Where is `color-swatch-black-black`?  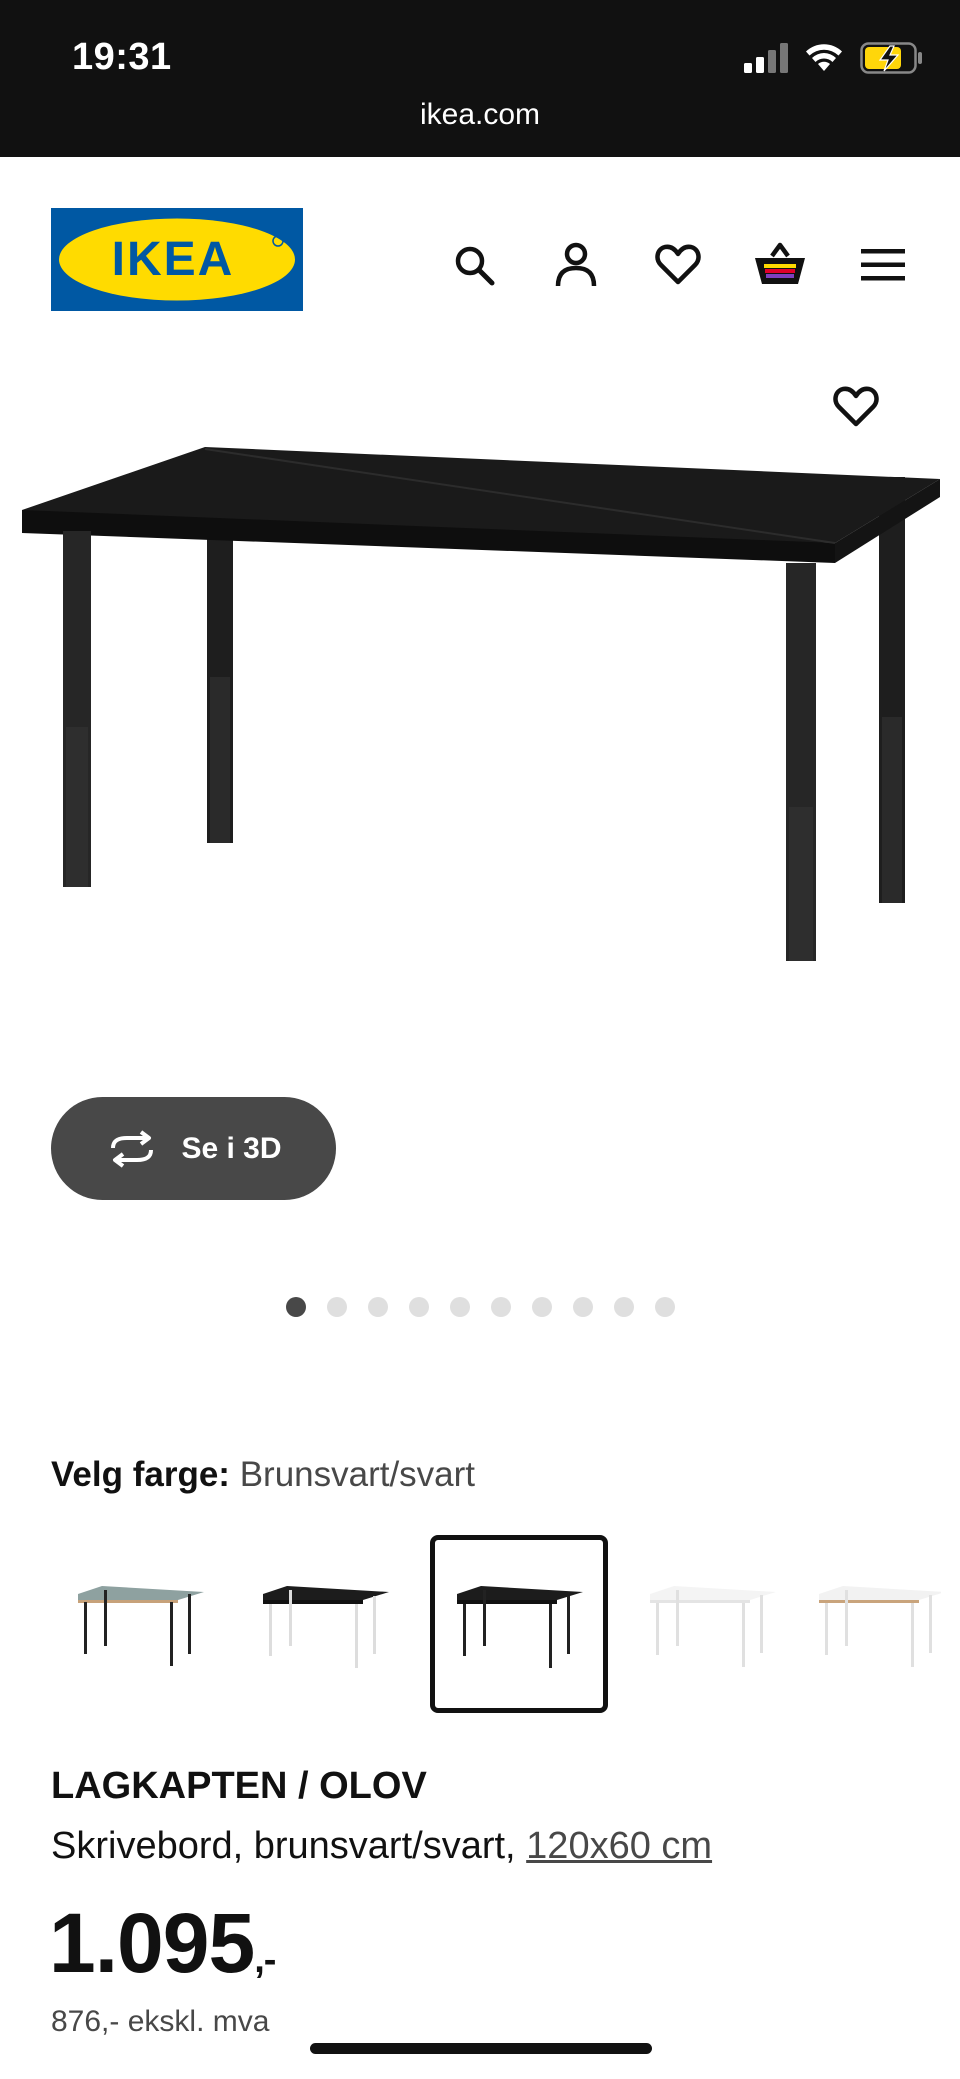
color-swatch-black-black is located at coordinates (519, 1624).